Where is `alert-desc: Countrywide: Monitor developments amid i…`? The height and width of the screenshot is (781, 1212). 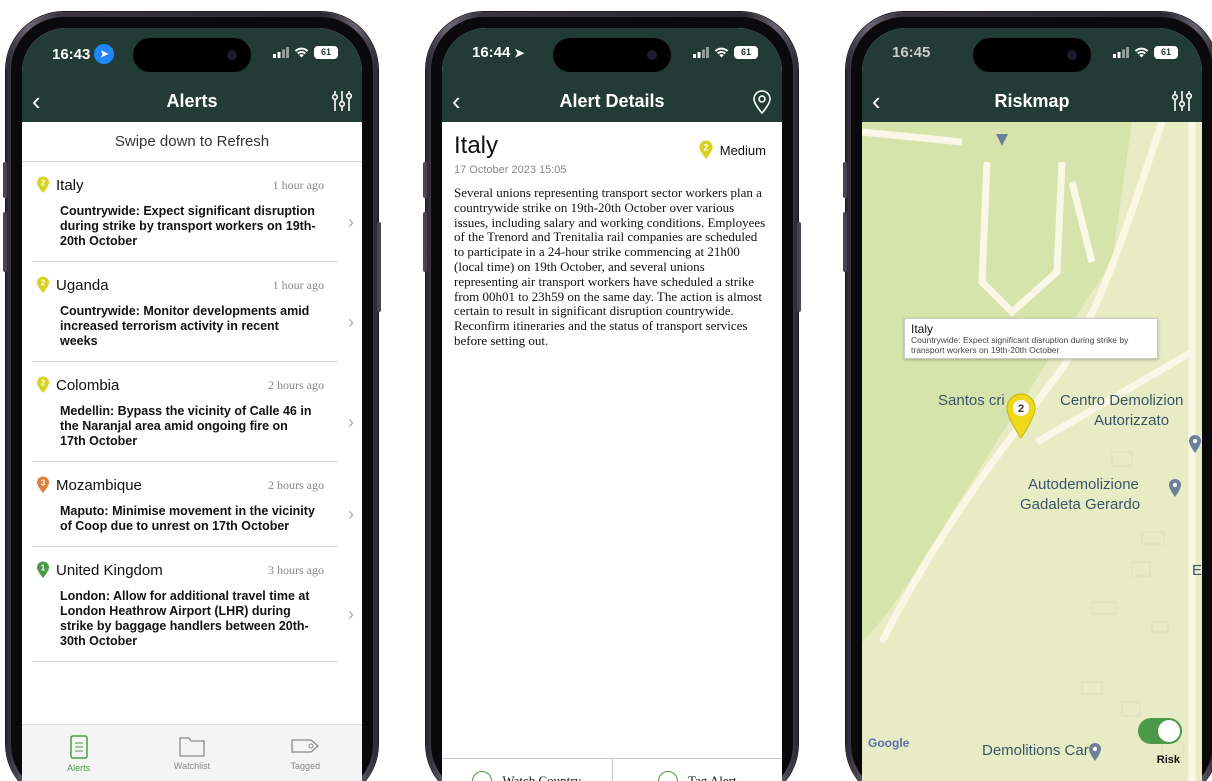
alert-desc: Countrywide: Monitor developments amid i… is located at coordinates (185, 326).